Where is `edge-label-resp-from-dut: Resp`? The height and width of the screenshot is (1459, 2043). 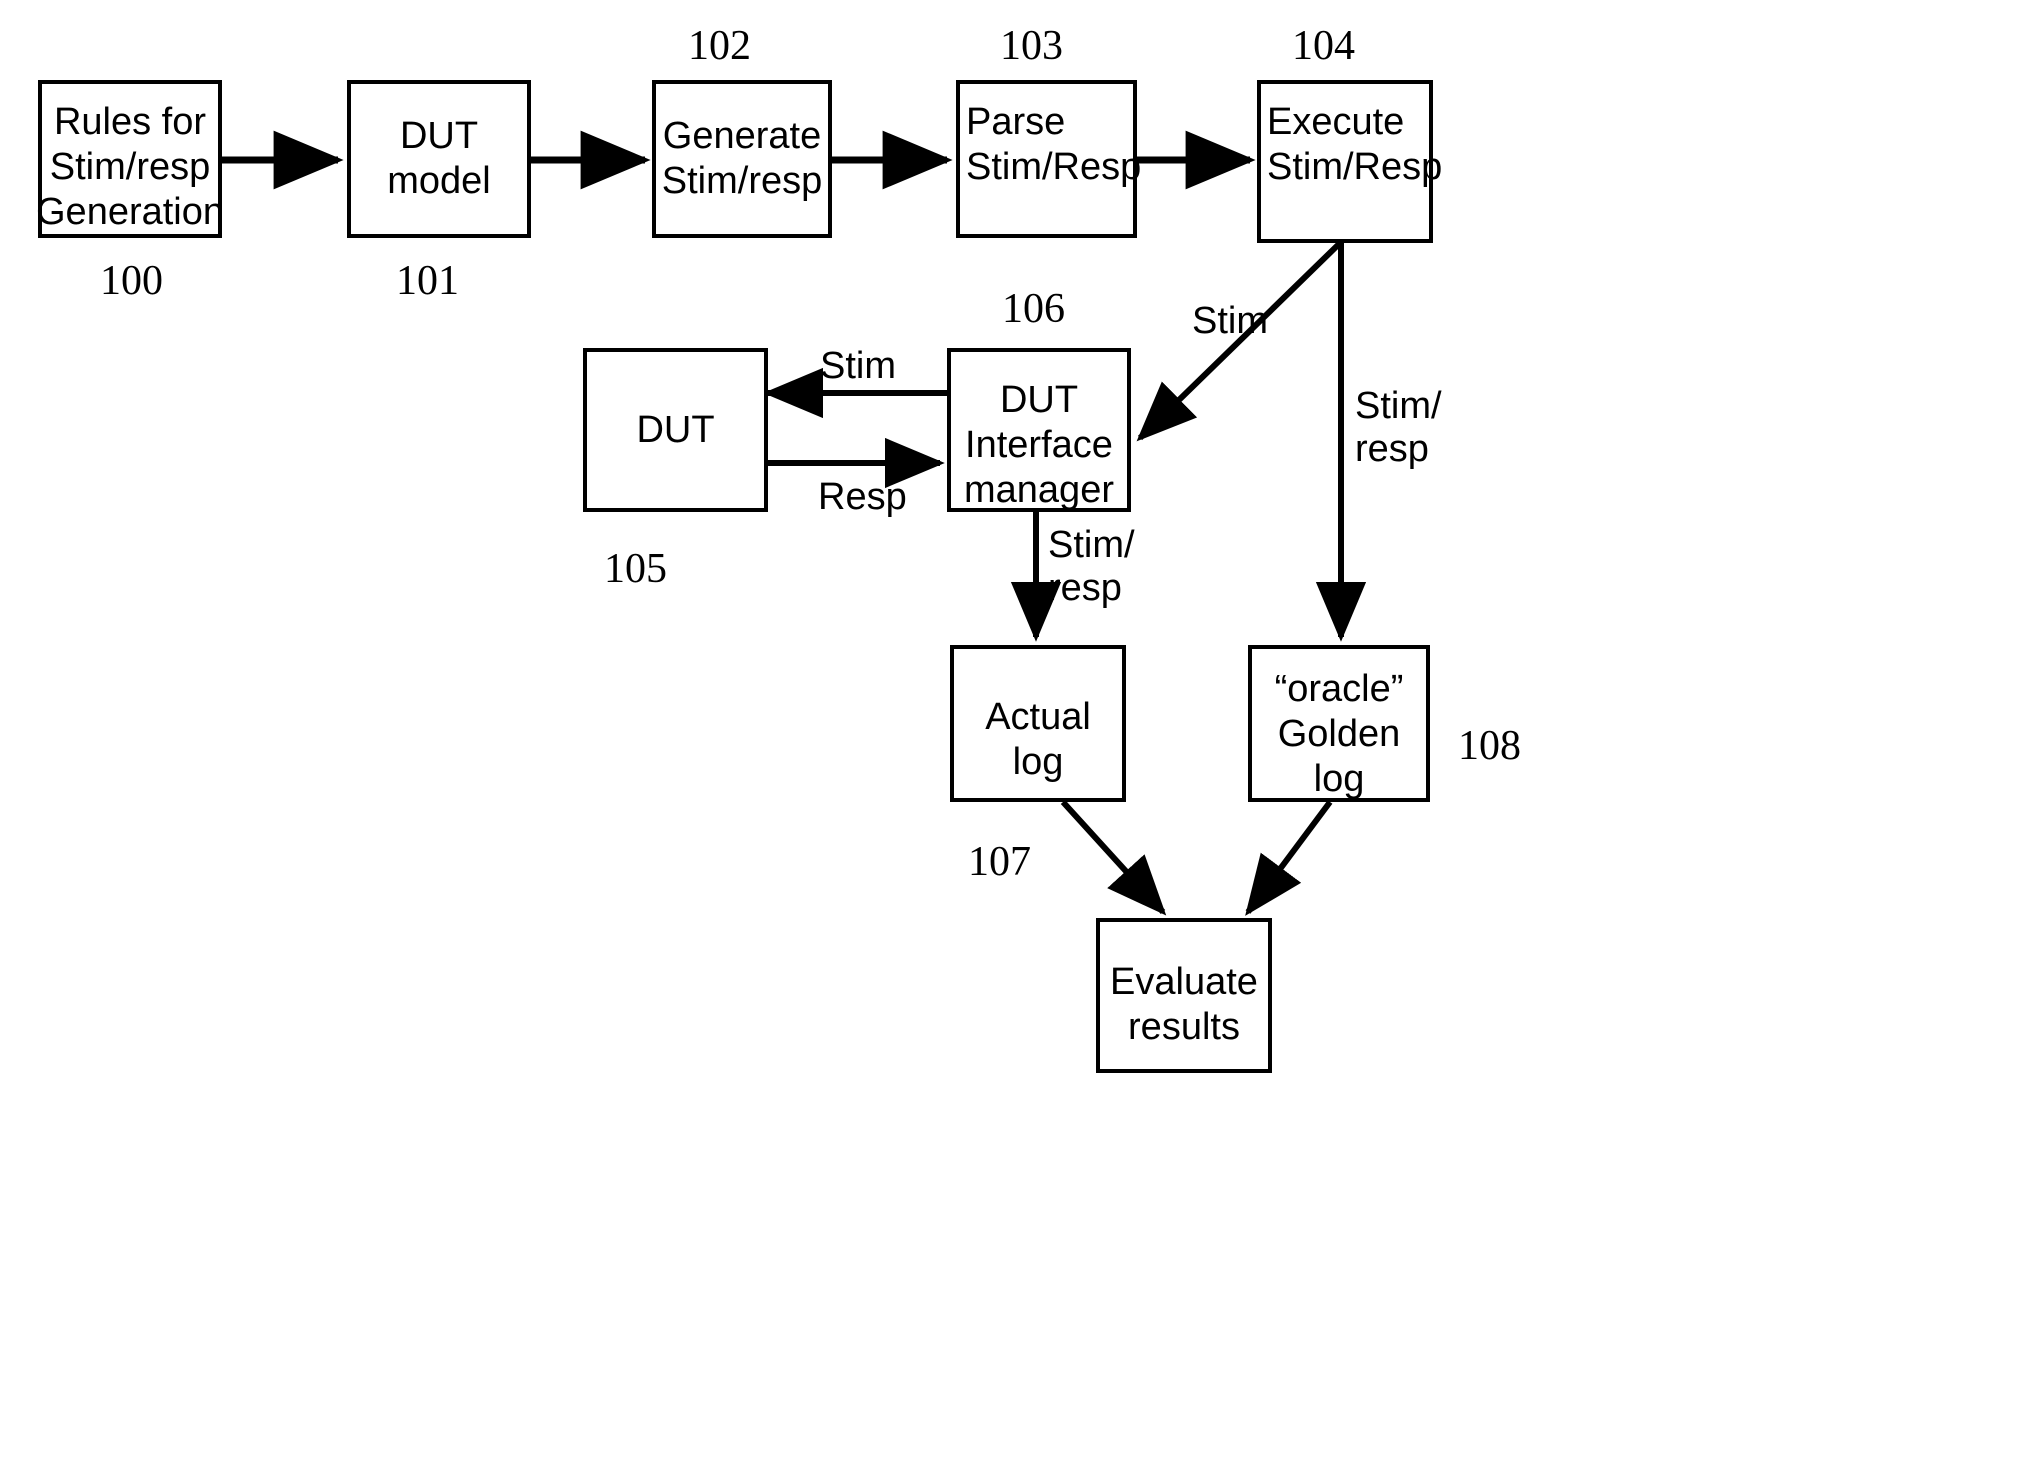
edge-label-resp-from-dut: Resp is located at coordinates (862, 497).